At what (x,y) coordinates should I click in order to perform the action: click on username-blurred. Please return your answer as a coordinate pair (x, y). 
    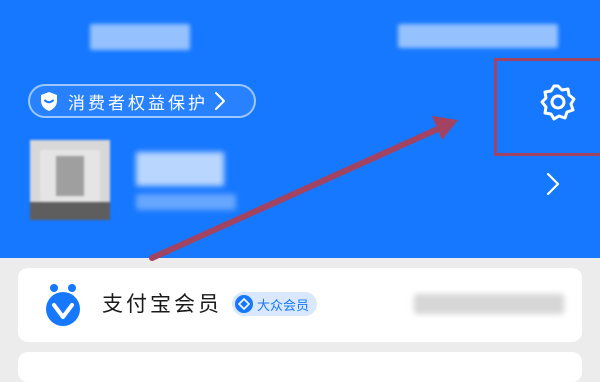
    Looking at the image, I should click on (180, 169).